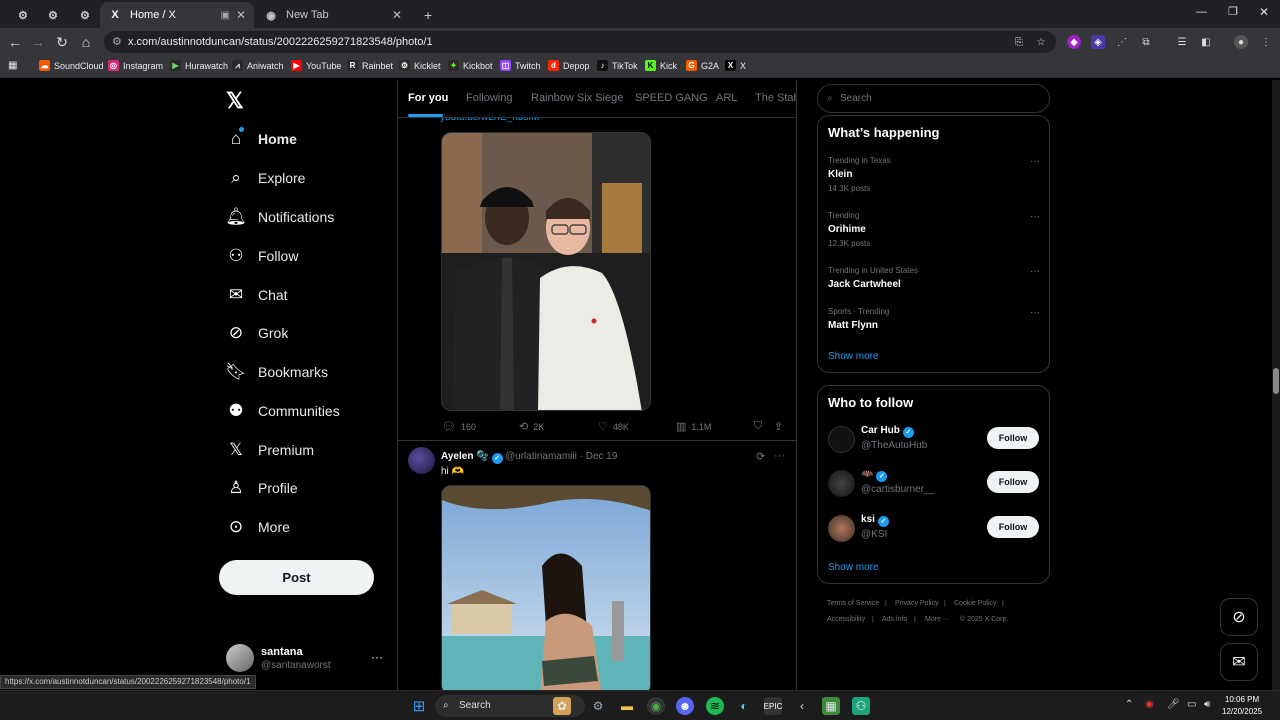  I want to click on bookmark-g2a: G G2A, so click(702, 65).